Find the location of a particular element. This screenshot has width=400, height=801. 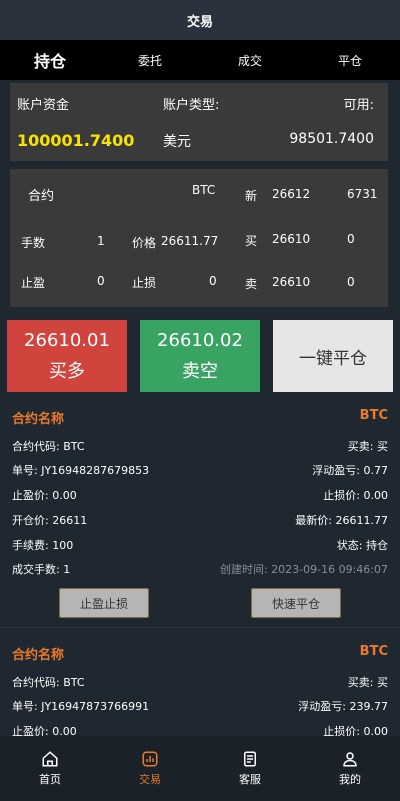

new-label: 新 is located at coordinates (251, 196).